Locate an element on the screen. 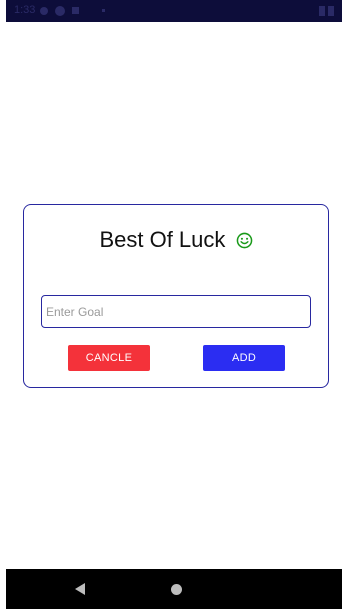 Image resolution: width=342 pixels, height=609 pixels. home-circle-icon is located at coordinates (176, 589).